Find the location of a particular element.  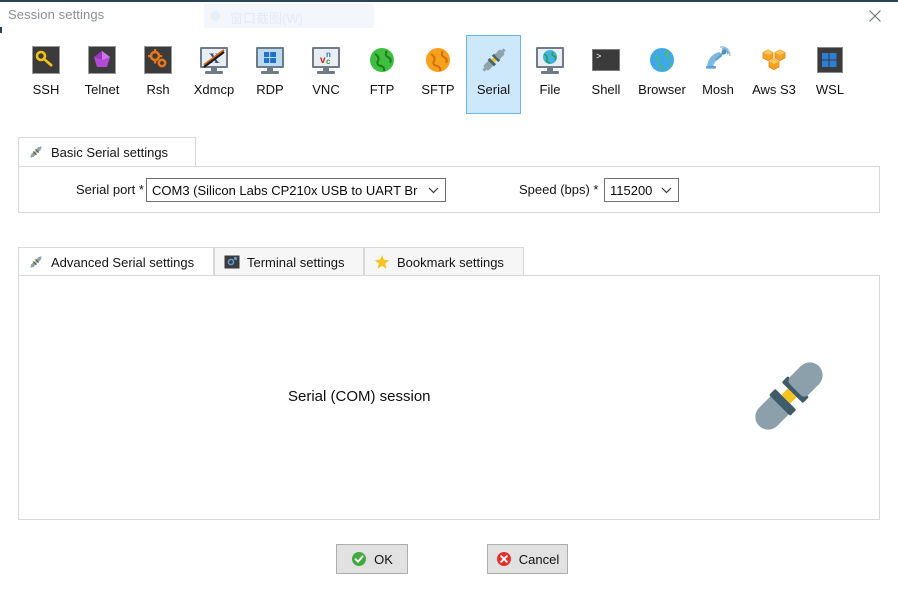

green-globe-icon is located at coordinates (382, 60).